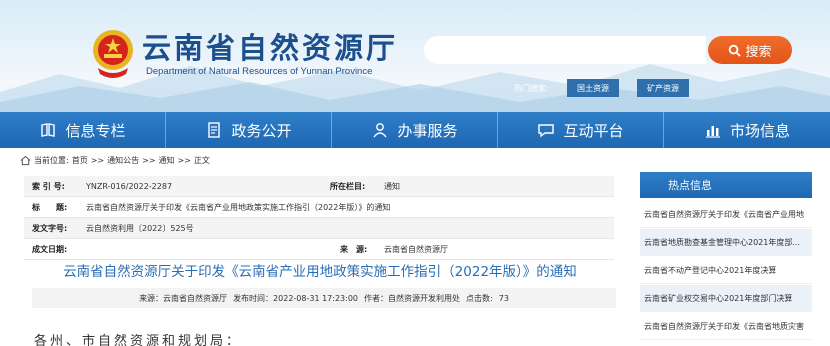 The width and height of the screenshot is (830, 346). Describe the element at coordinates (392, 186) in the screenshot. I see `column-value: 通知` at that location.